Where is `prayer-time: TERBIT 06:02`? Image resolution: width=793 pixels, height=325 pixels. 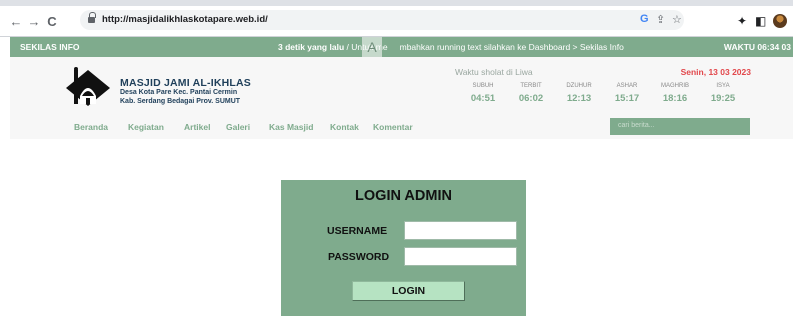
prayer-time: TERBIT 06:02 is located at coordinates (531, 93).